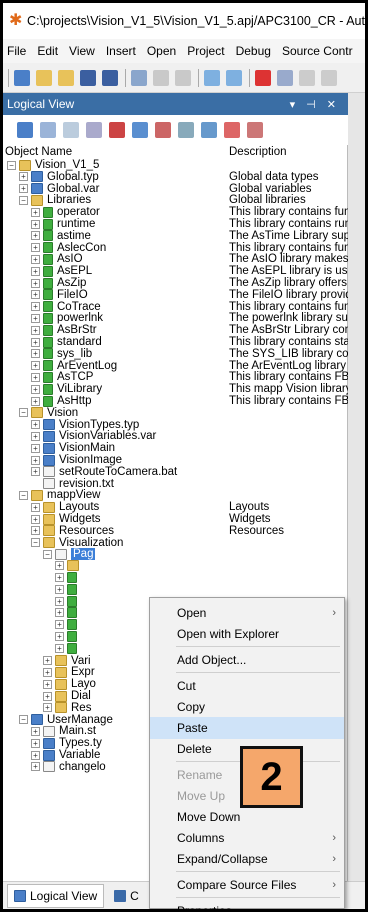 This screenshot has width=368, height=912. What do you see at coordinates (175, 342) in the screenshot?
I see `tree-row: + standard This library contains sta` at bounding box center [175, 342].